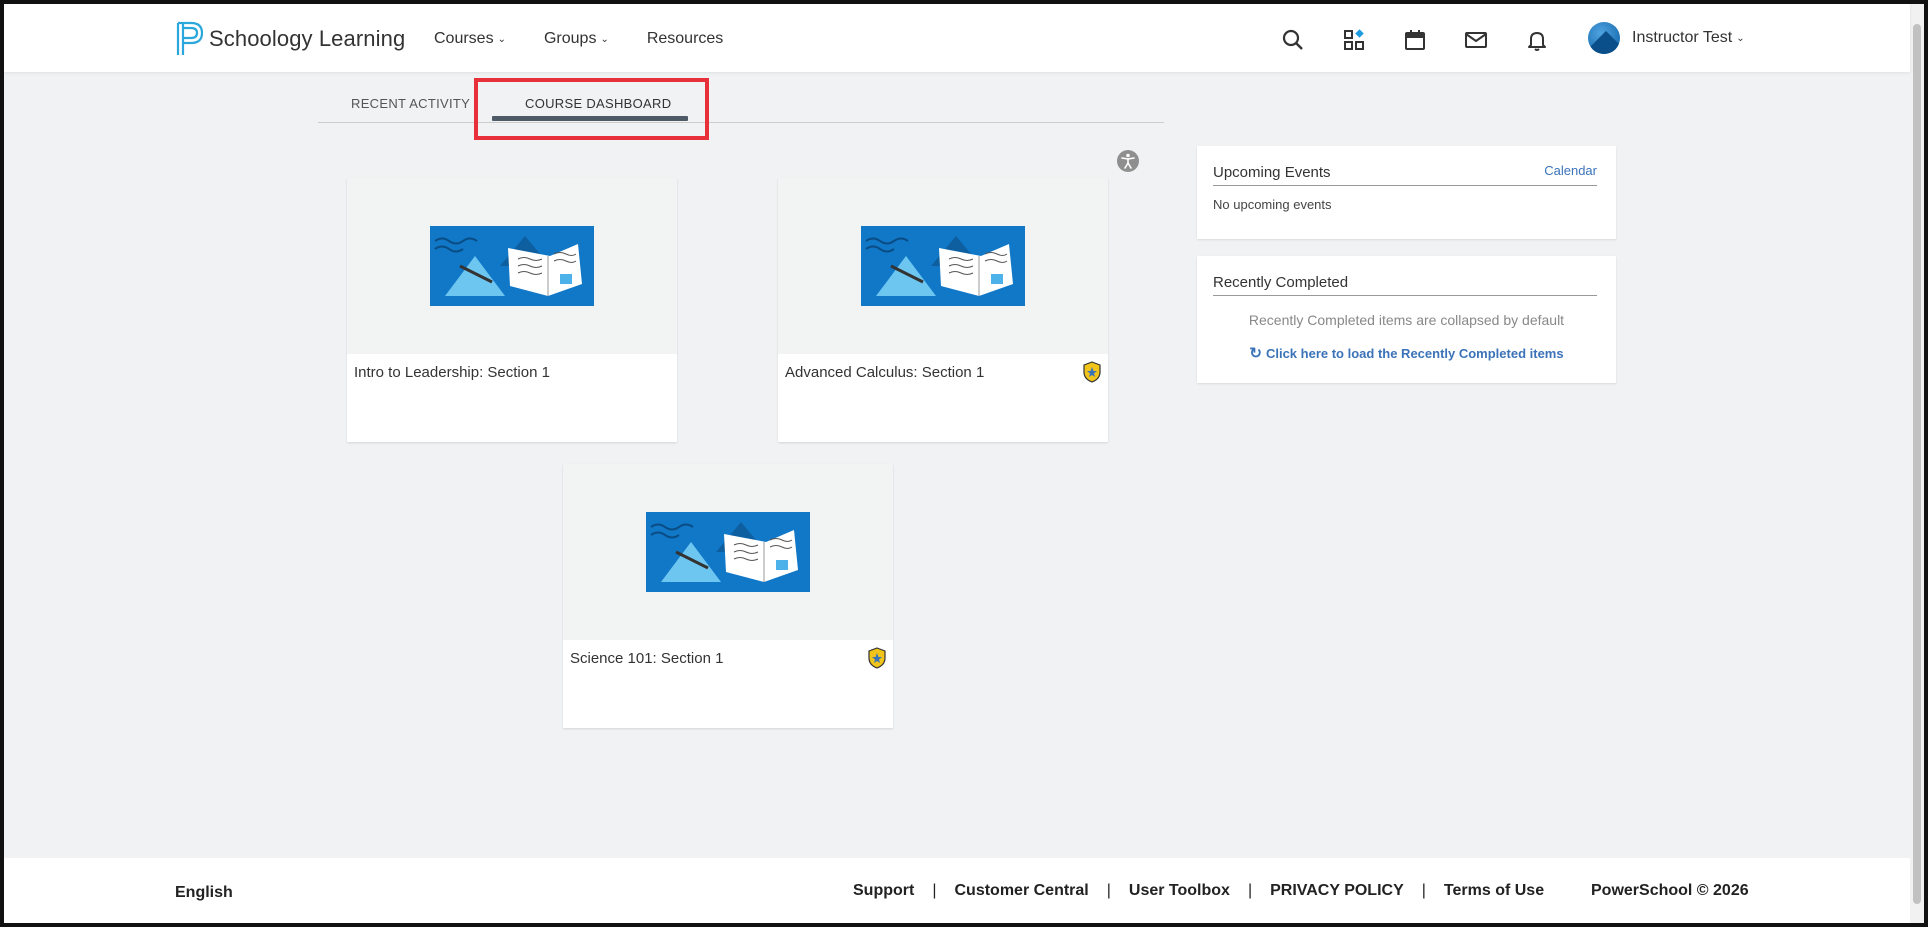 The height and width of the screenshot is (927, 1928). I want to click on user-menu: Instructor Test ⌄, so click(1666, 38).